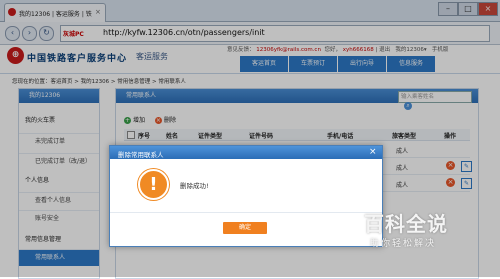 Image resolution: width=500 pixels, height=279 pixels. What do you see at coordinates (245, 228) in the screenshot?
I see `ok-button: 确定` at bounding box center [245, 228].